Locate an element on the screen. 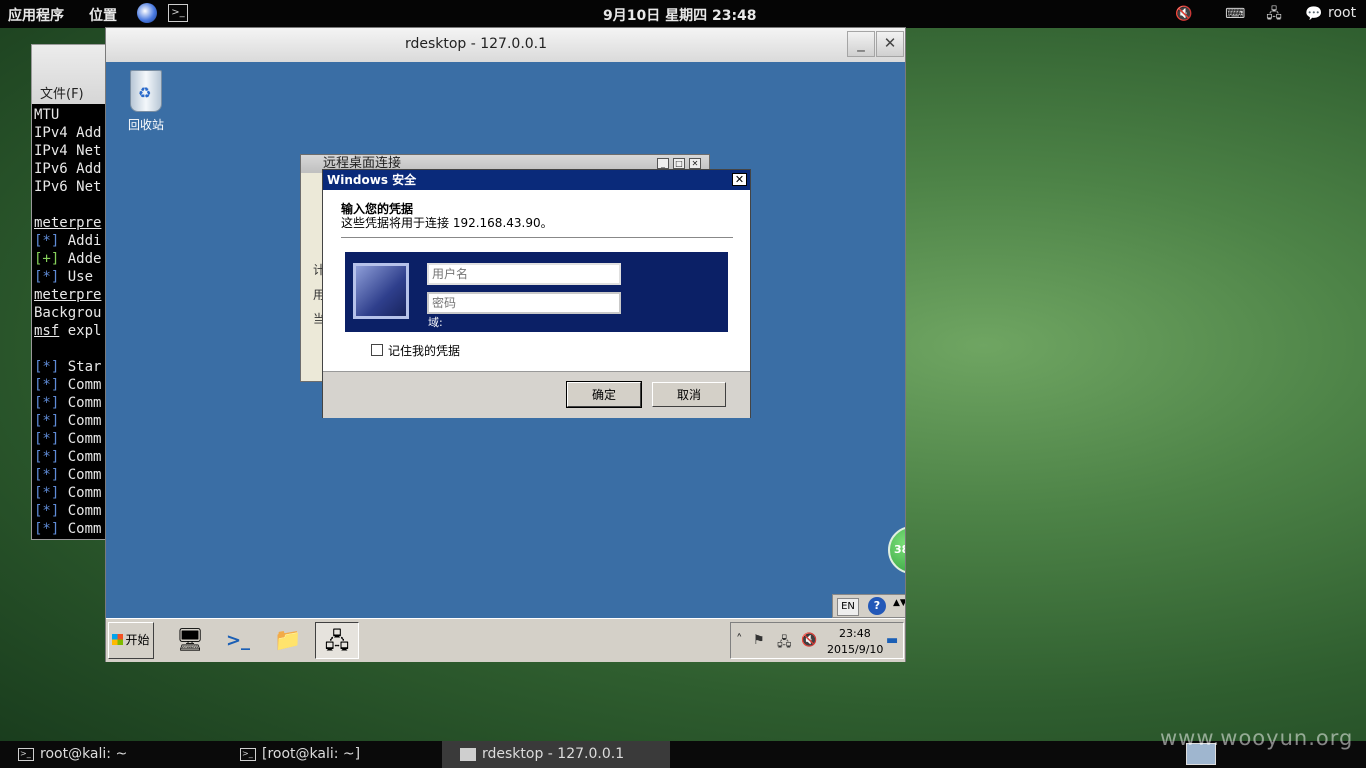  powershell-icon: >_ is located at coordinates (238, 640).